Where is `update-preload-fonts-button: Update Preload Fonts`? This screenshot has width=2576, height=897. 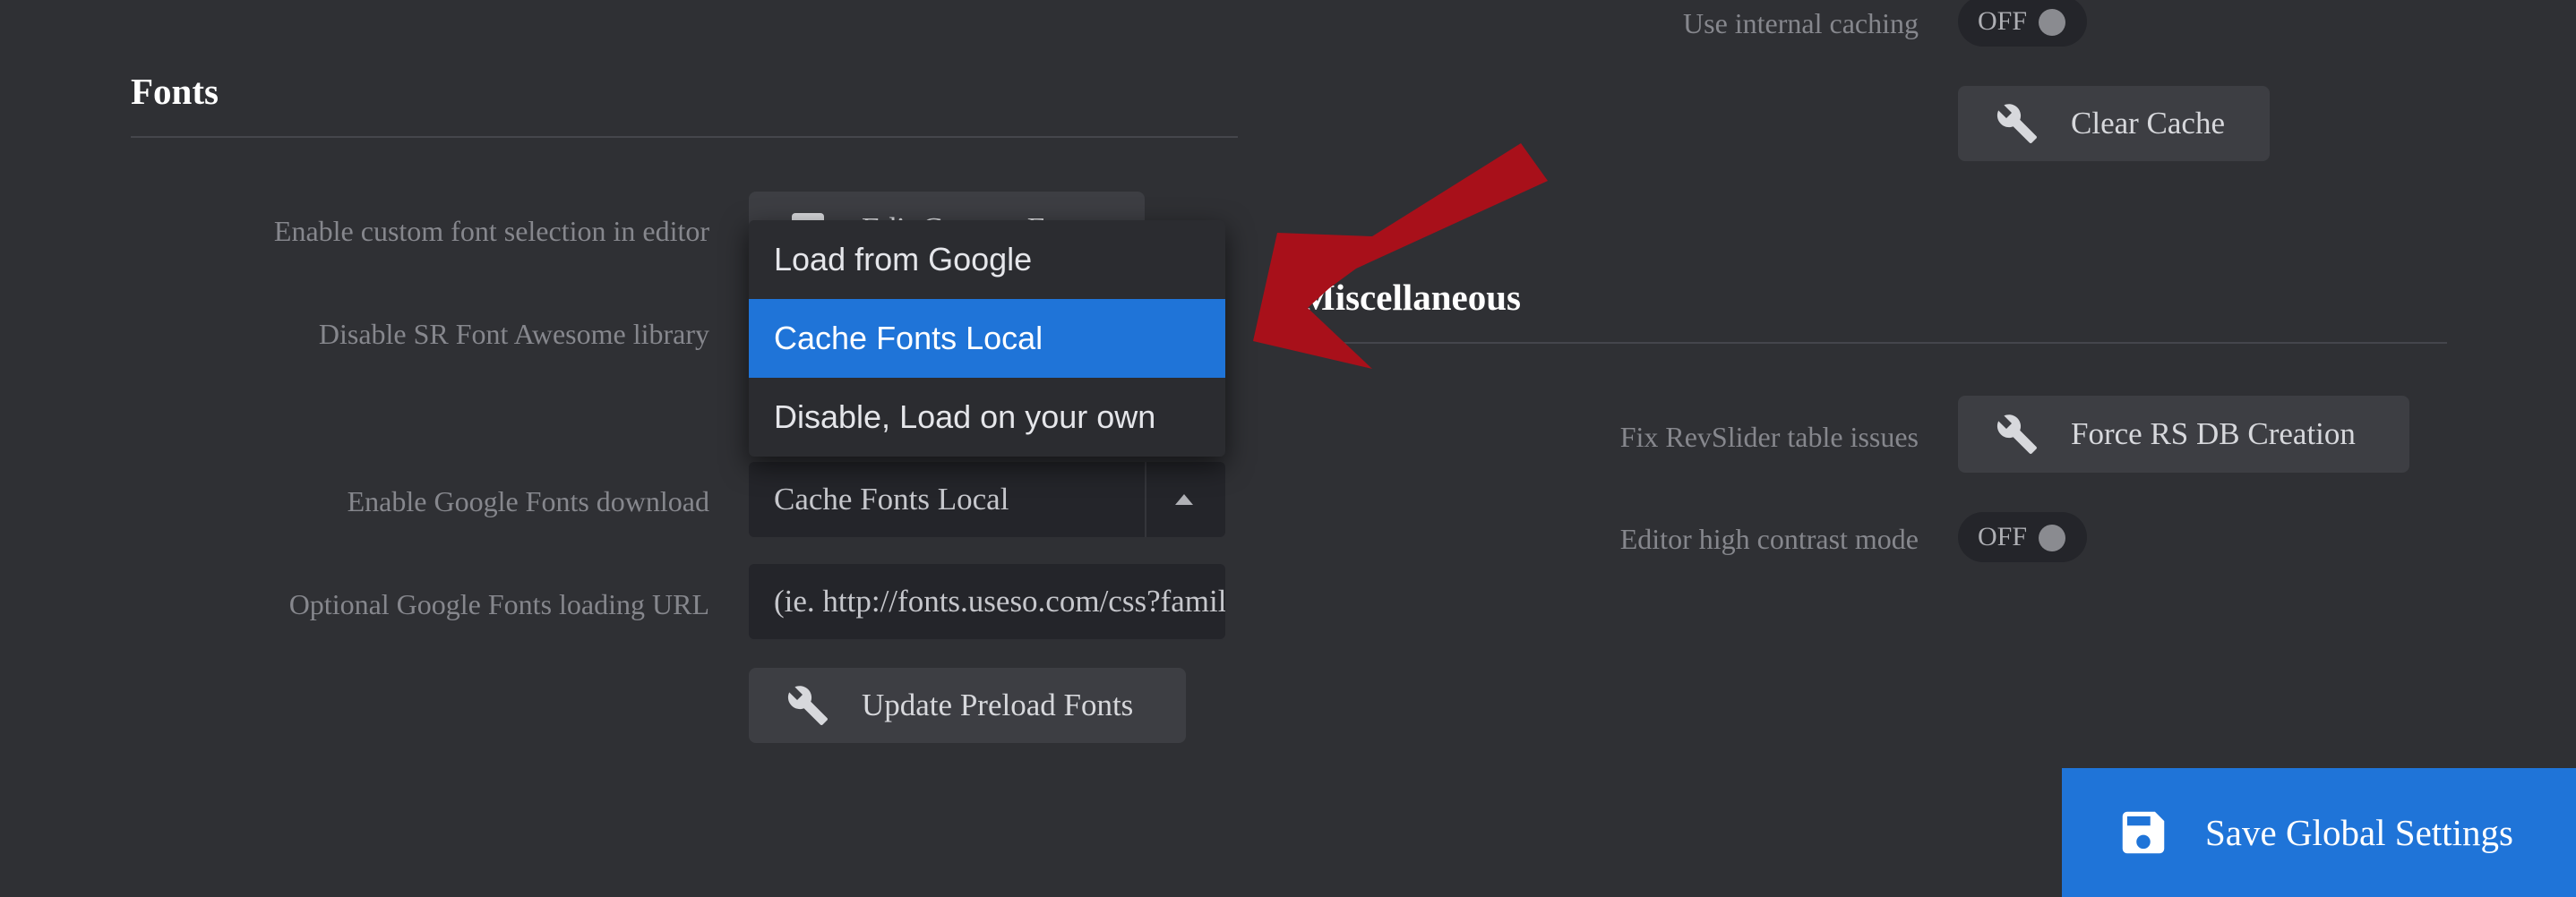
update-preload-fonts-button: Update Preload Fonts is located at coordinates (967, 705).